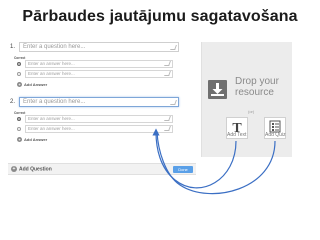 The image size is (320, 240). I want to click on done-button: Done, so click(183, 169).